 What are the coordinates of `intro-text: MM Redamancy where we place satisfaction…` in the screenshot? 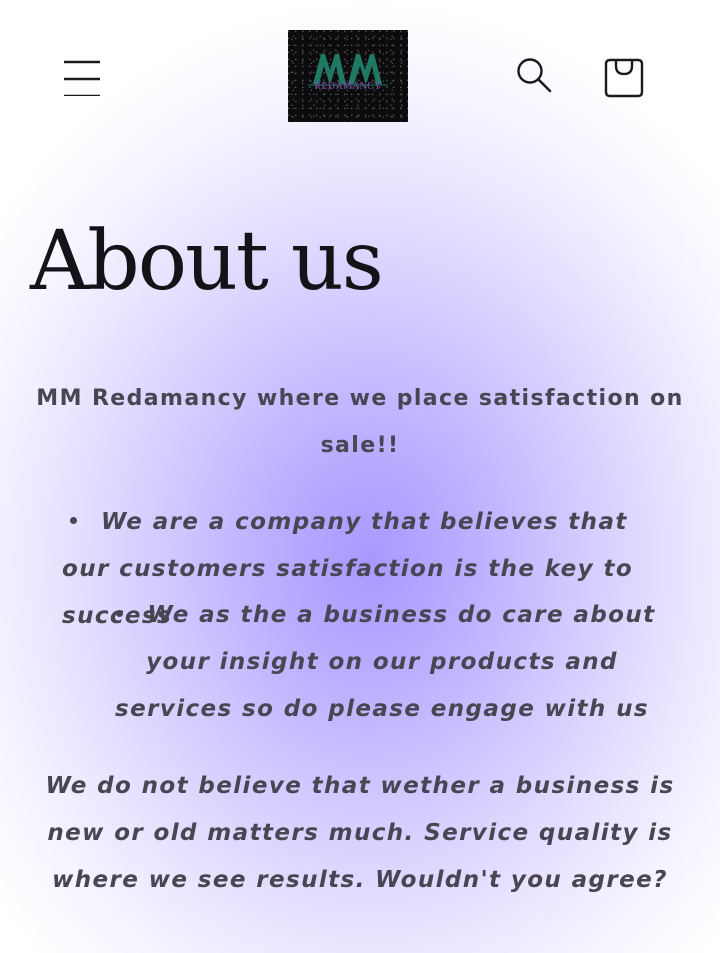 It's located at (360, 422).